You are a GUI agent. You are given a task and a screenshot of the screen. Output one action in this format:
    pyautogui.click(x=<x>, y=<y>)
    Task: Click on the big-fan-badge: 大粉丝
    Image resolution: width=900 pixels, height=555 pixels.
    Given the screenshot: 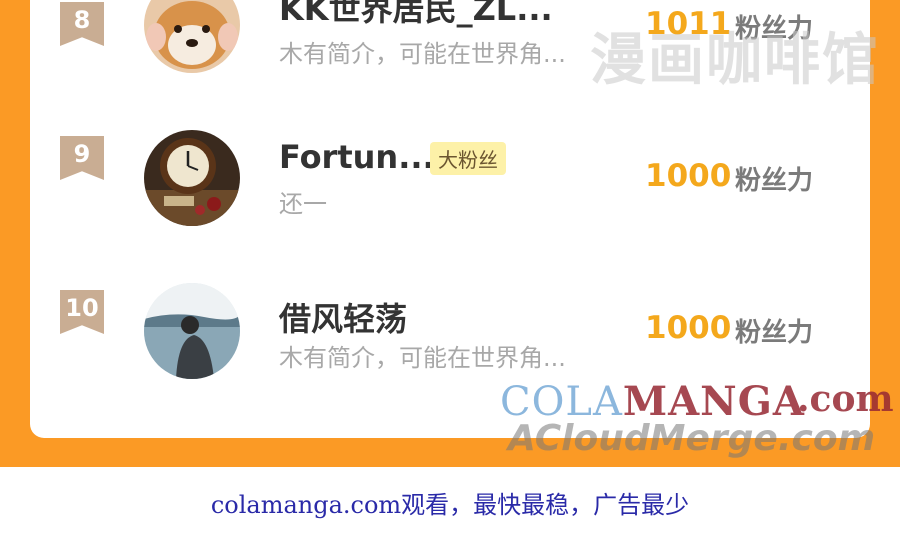 What is the action you would take?
    pyautogui.click(x=468, y=158)
    